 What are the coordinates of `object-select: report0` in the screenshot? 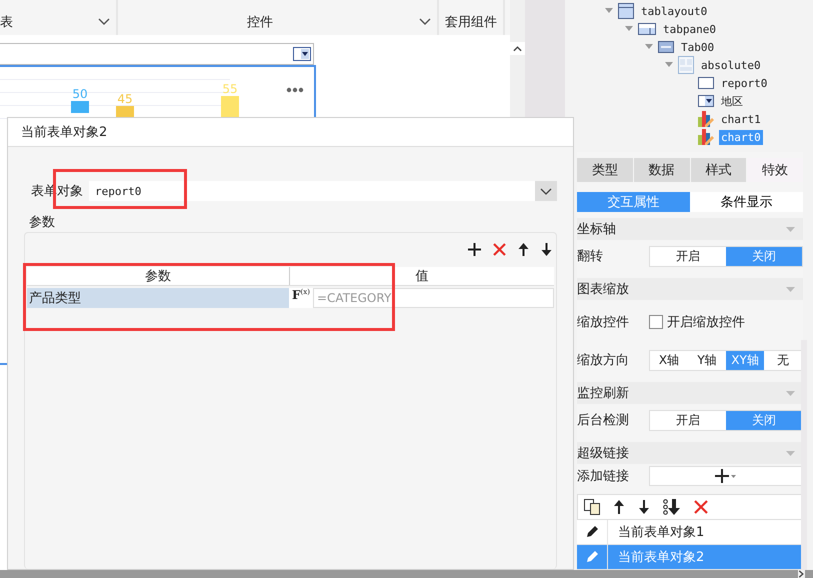 It's located at (323, 191).